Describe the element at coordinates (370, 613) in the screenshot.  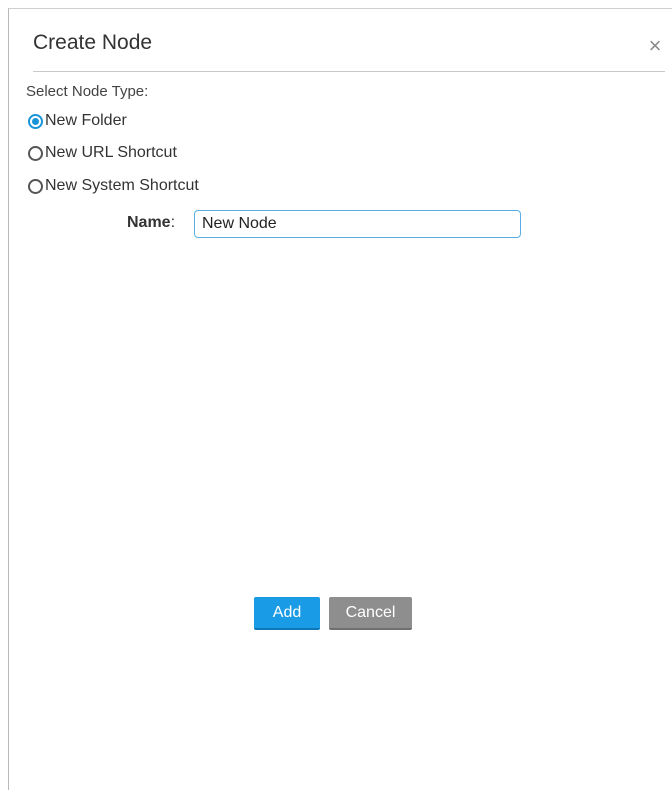
I see `cancel-button: Cancel` at that location.